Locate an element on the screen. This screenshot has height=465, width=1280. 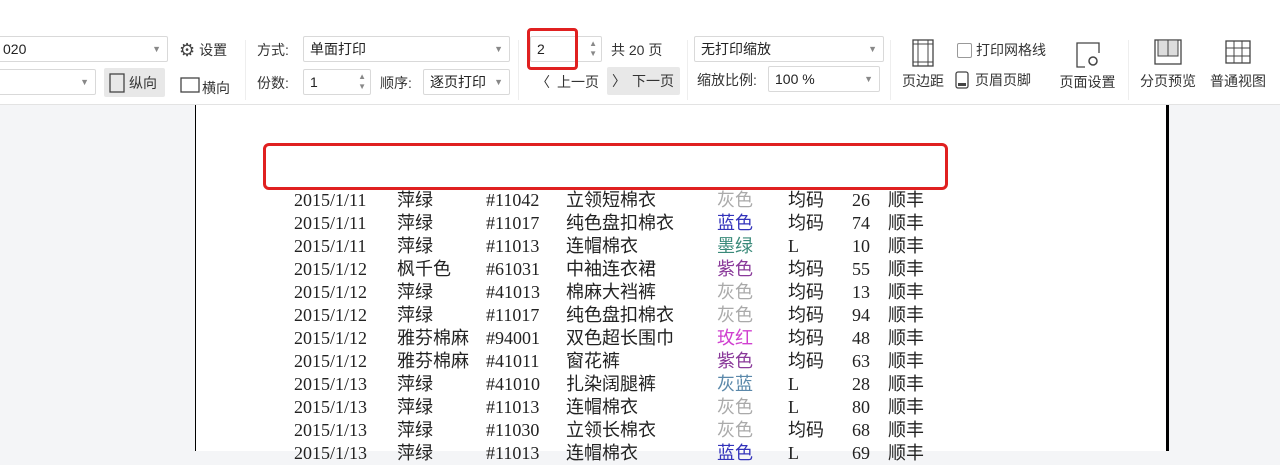
prev-page-button: 〈上一页 is located at coordinates (567, 82).